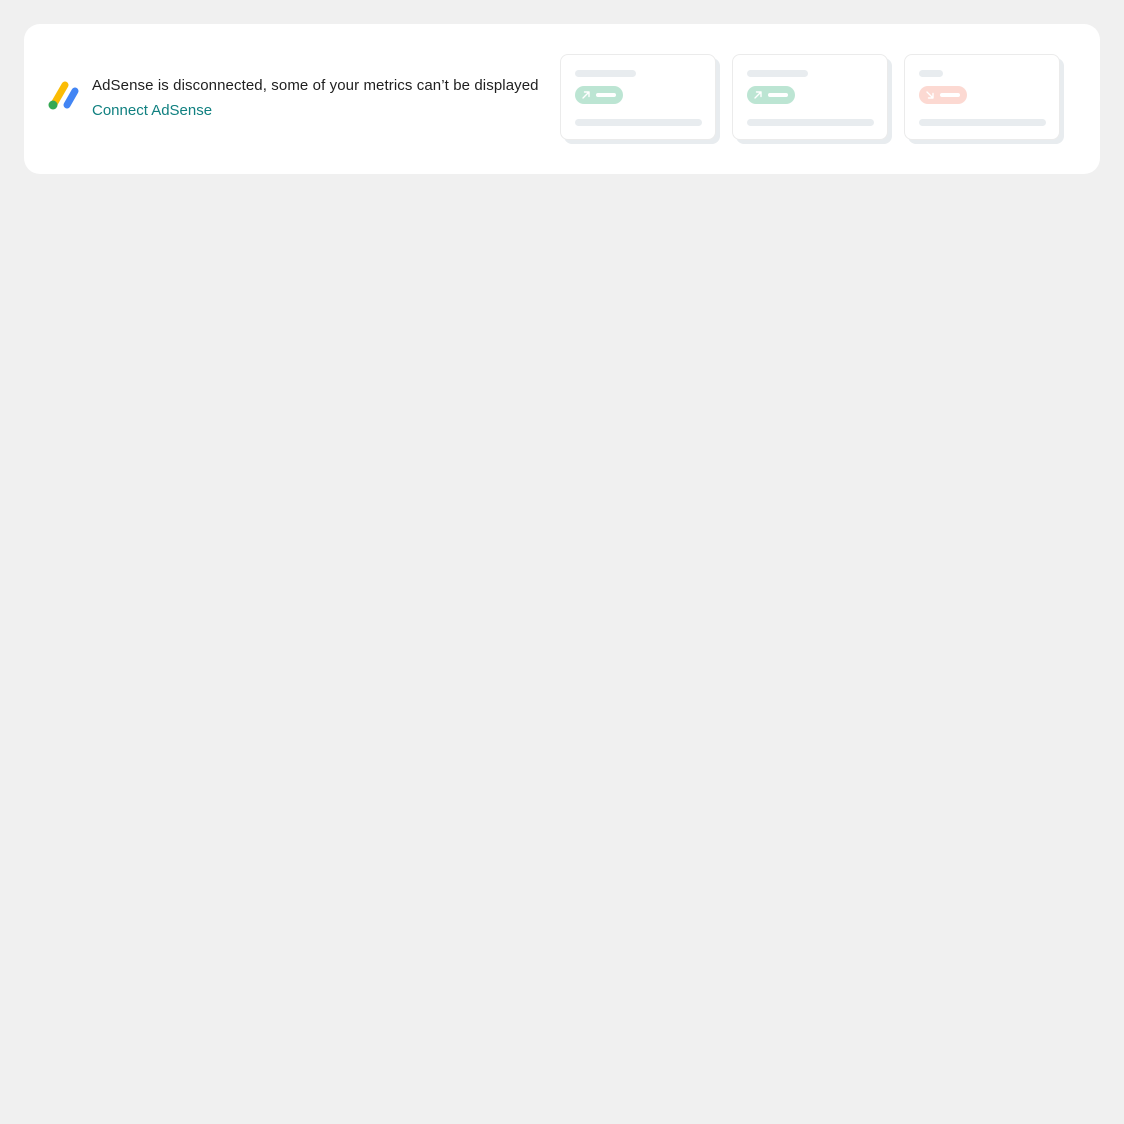 The width and height of the screenshot is (1124, 1124). I want to click on trend-badge-down, so click(943, 95).